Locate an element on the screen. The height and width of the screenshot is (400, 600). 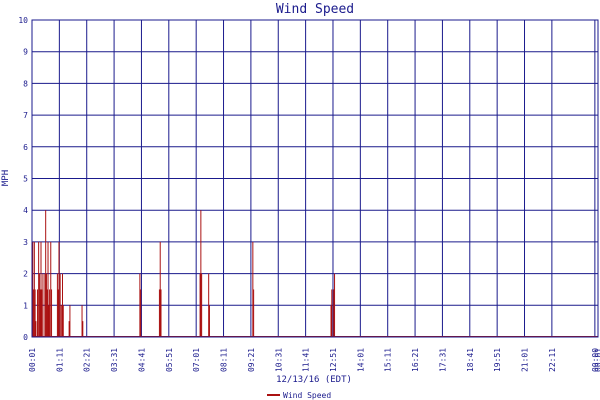
y-tick-label: 1 is located at coordinates (25, 305).